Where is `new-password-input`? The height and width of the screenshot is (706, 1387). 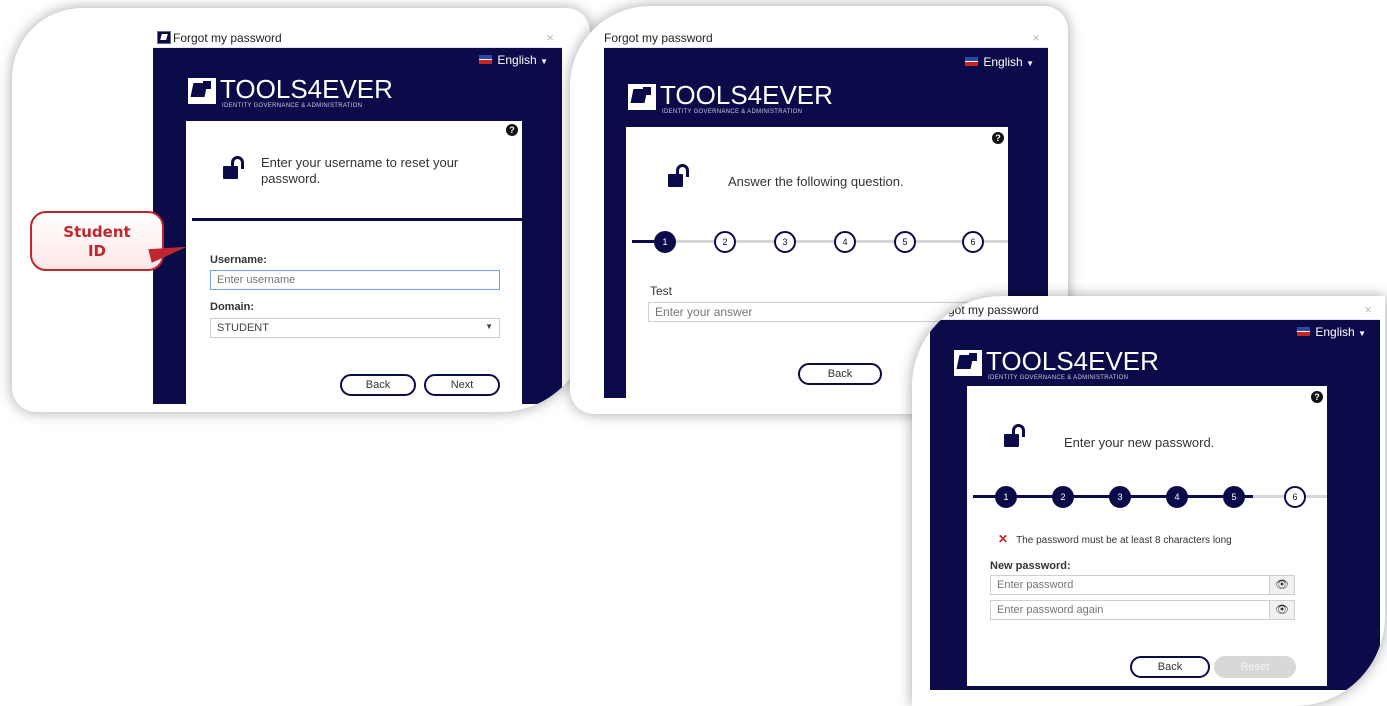
new-password-input is located at coordinates (1130, 585).